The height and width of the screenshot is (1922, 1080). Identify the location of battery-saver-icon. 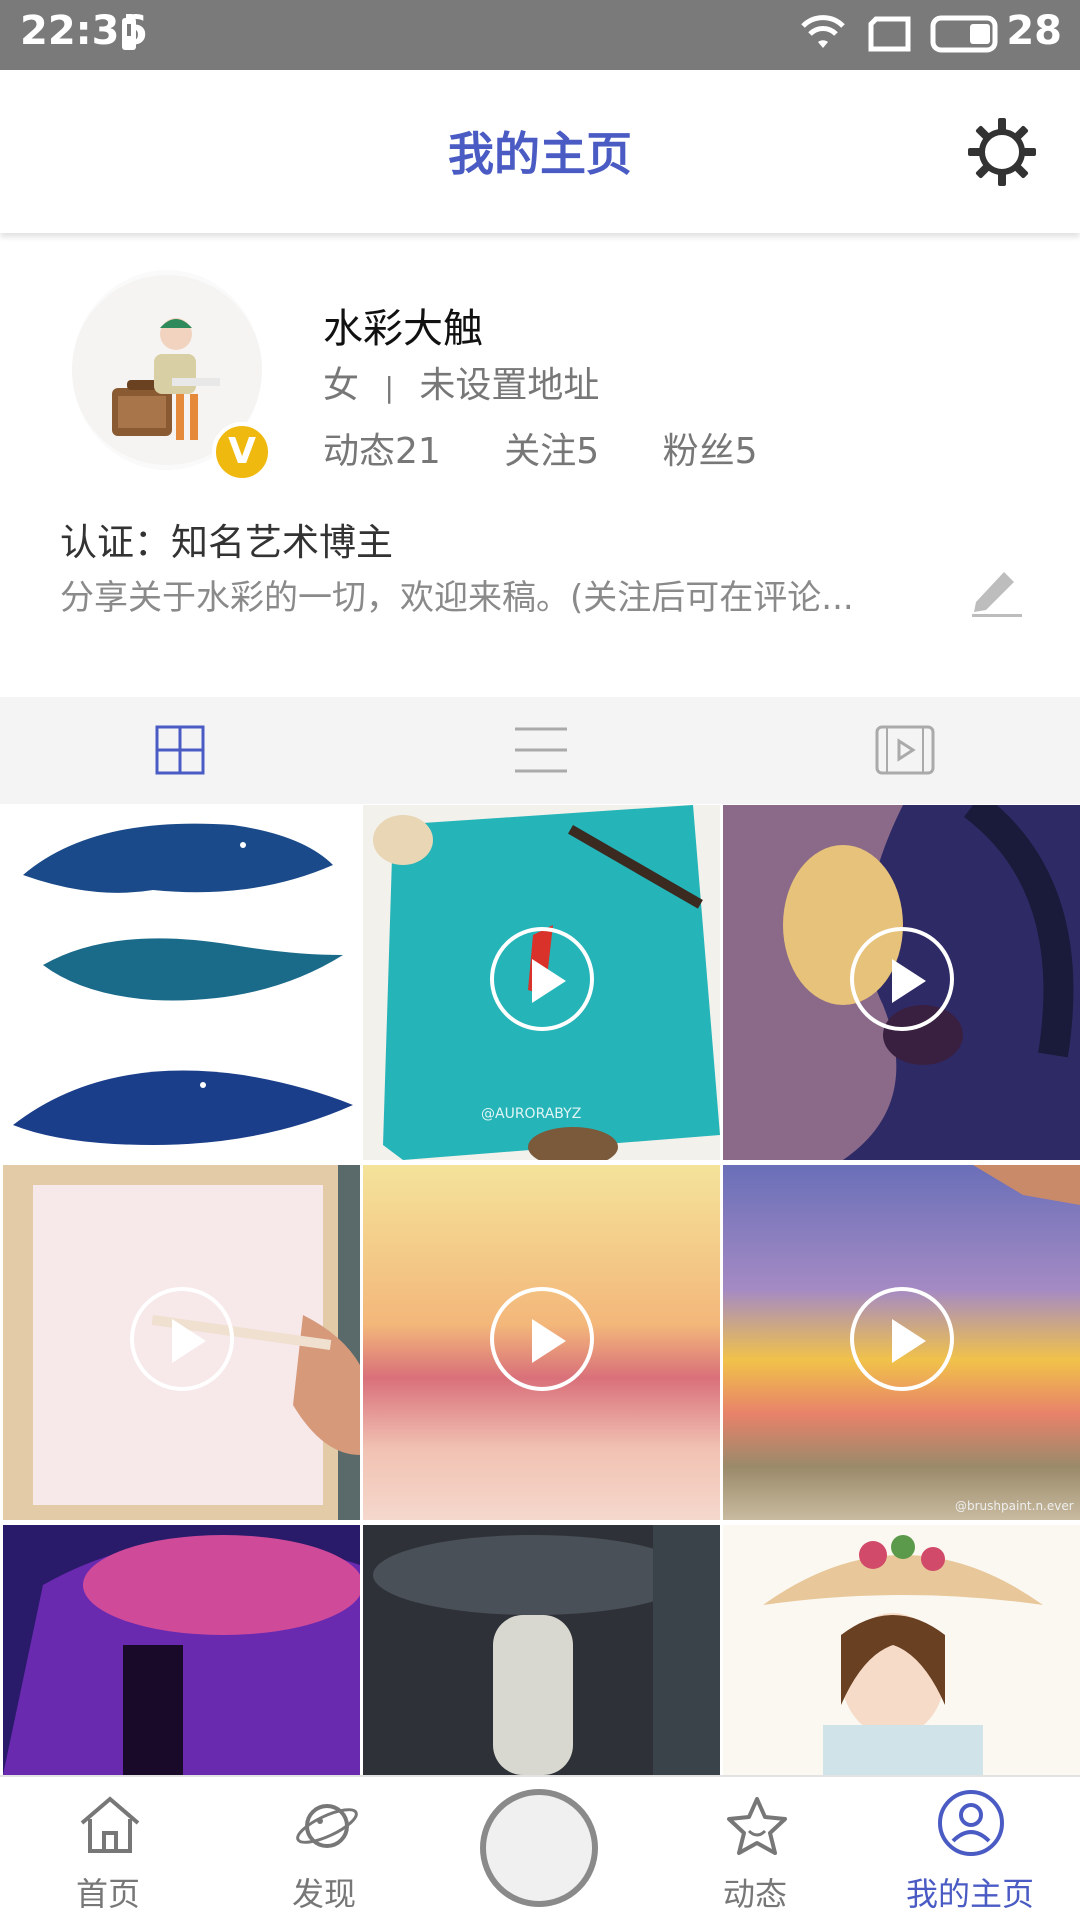
(129, 32).